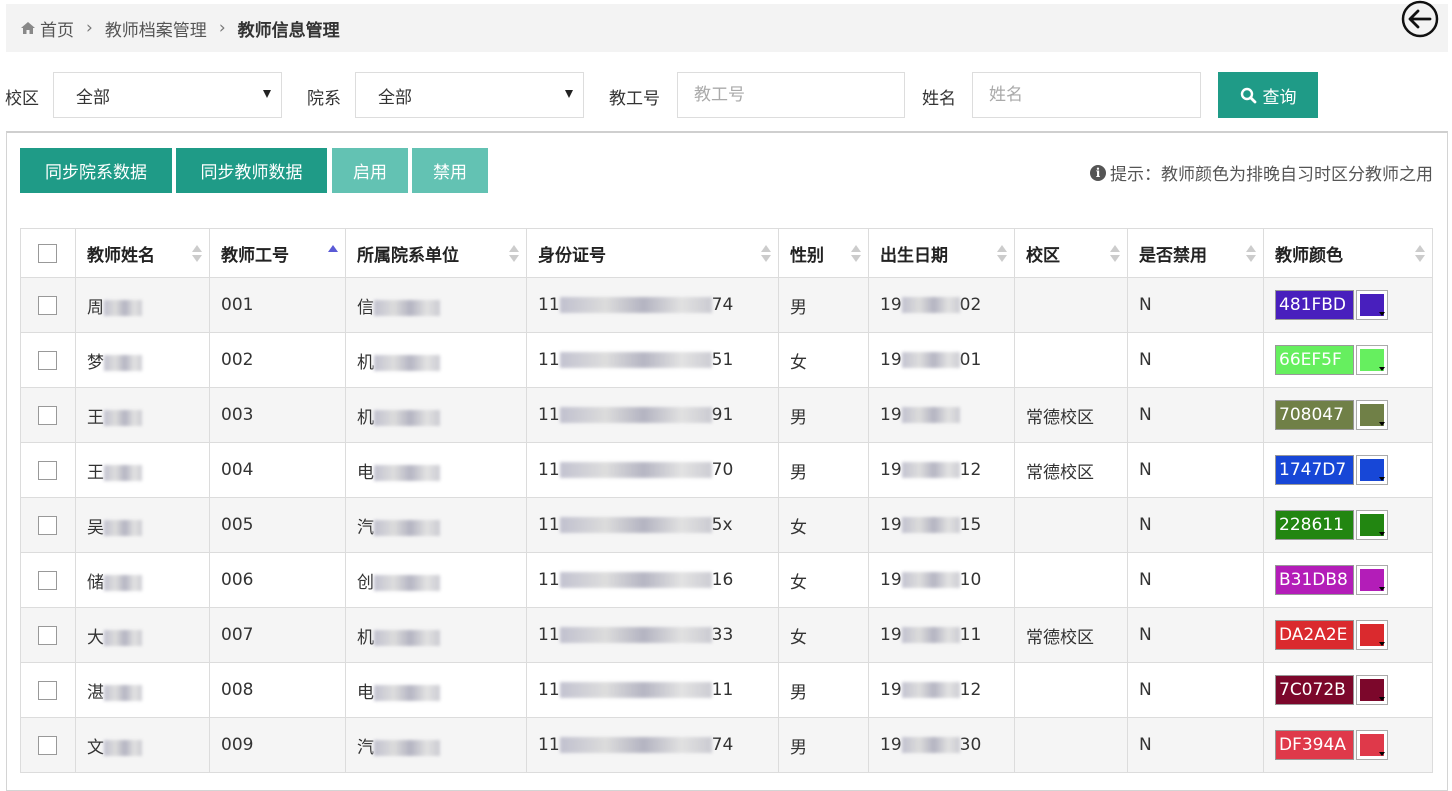 This screenshot has width=1452, height=791. Describe the element at coordinates (277, 253) in the screenshot. I see `column-header-id: 教师工号` at that location.